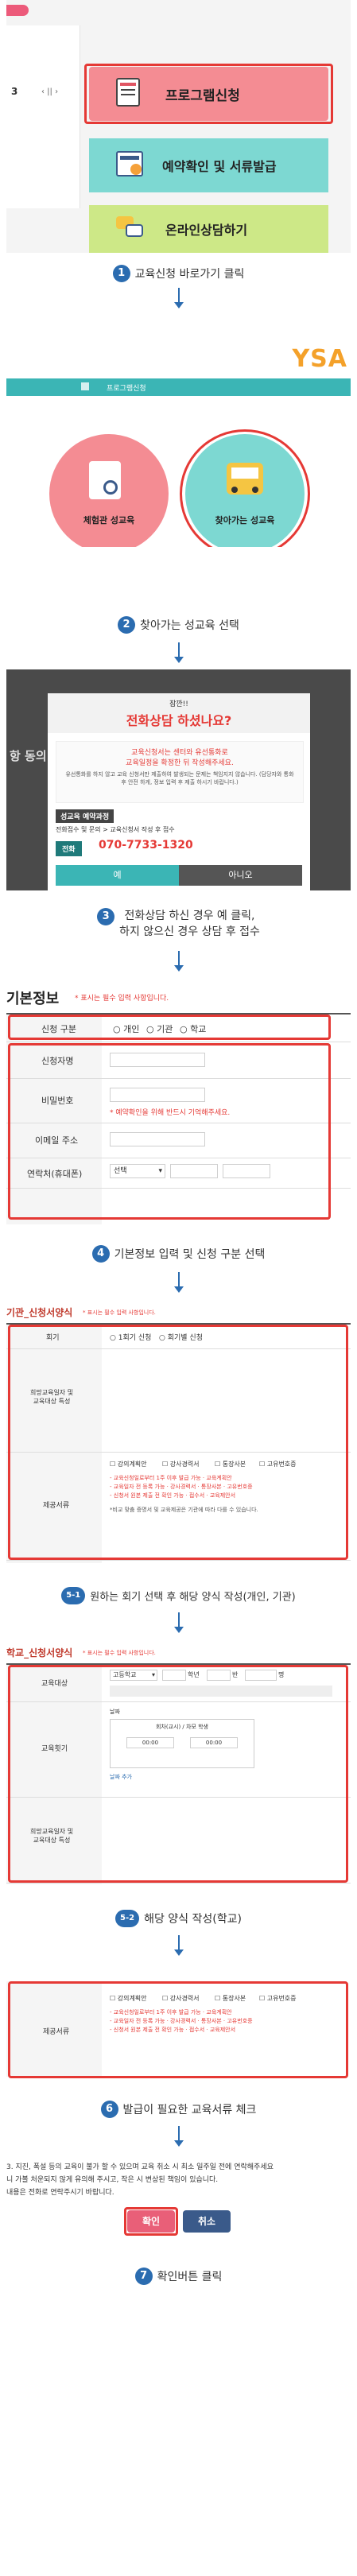 The width and height of the screenshot is (357, 2576). Describe the element at coordinates (126, 387) in the screenshot. I see `nav-label: 프로그램신청` at that location.